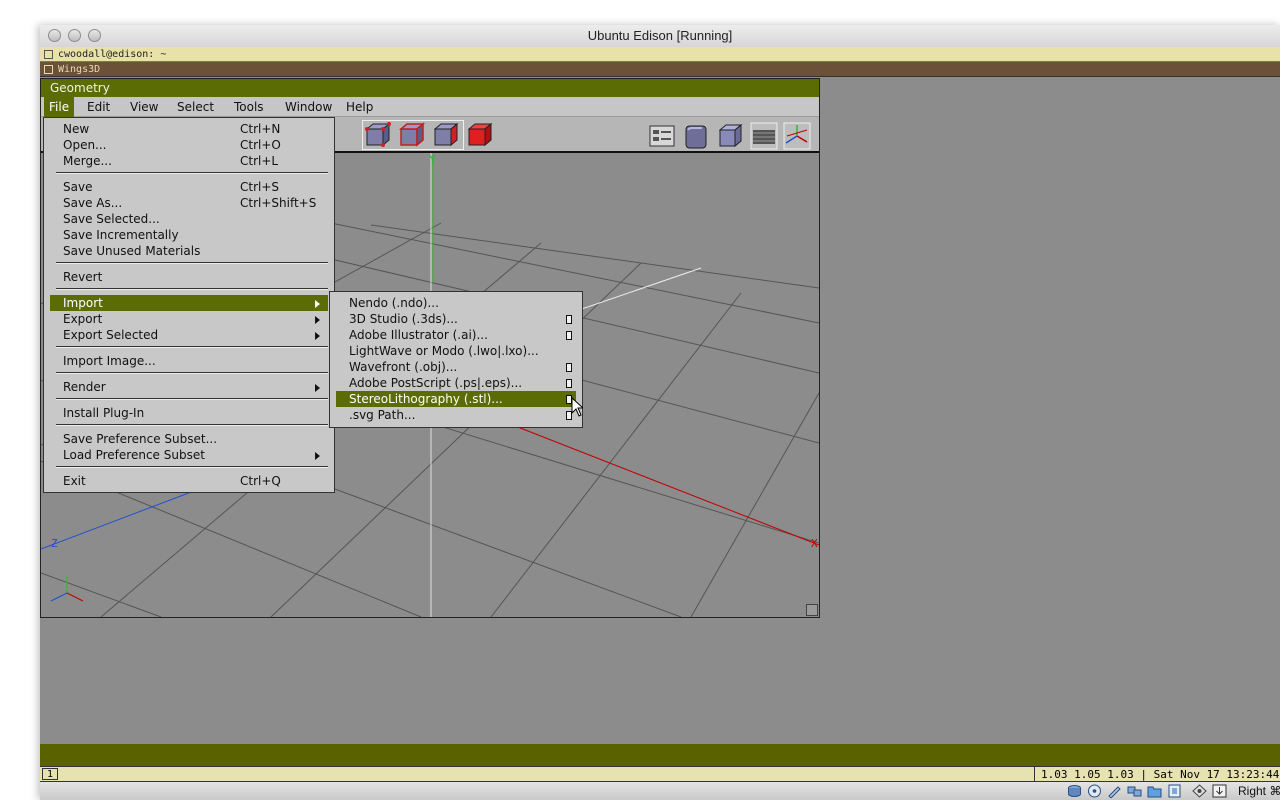 Image resolution: width=1280 pixels, height=800 pixels. What do you see at coordinates (1094, 791) in the screenshot?
I see `optical-disc-icon` at bounding box center [1094, 791].